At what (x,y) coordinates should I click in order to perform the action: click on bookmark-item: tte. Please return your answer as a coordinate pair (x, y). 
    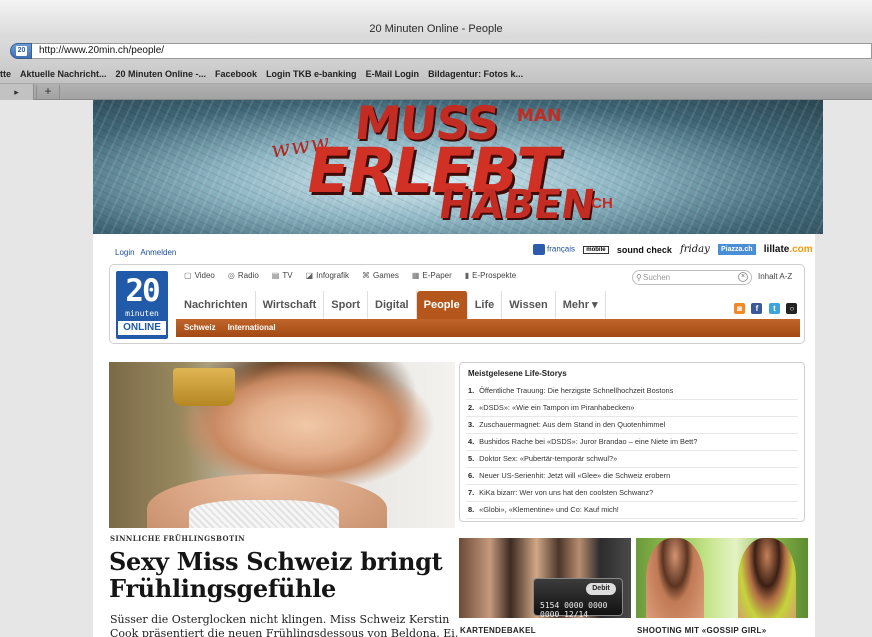
    Looking at the image, I should click on (5, 74).